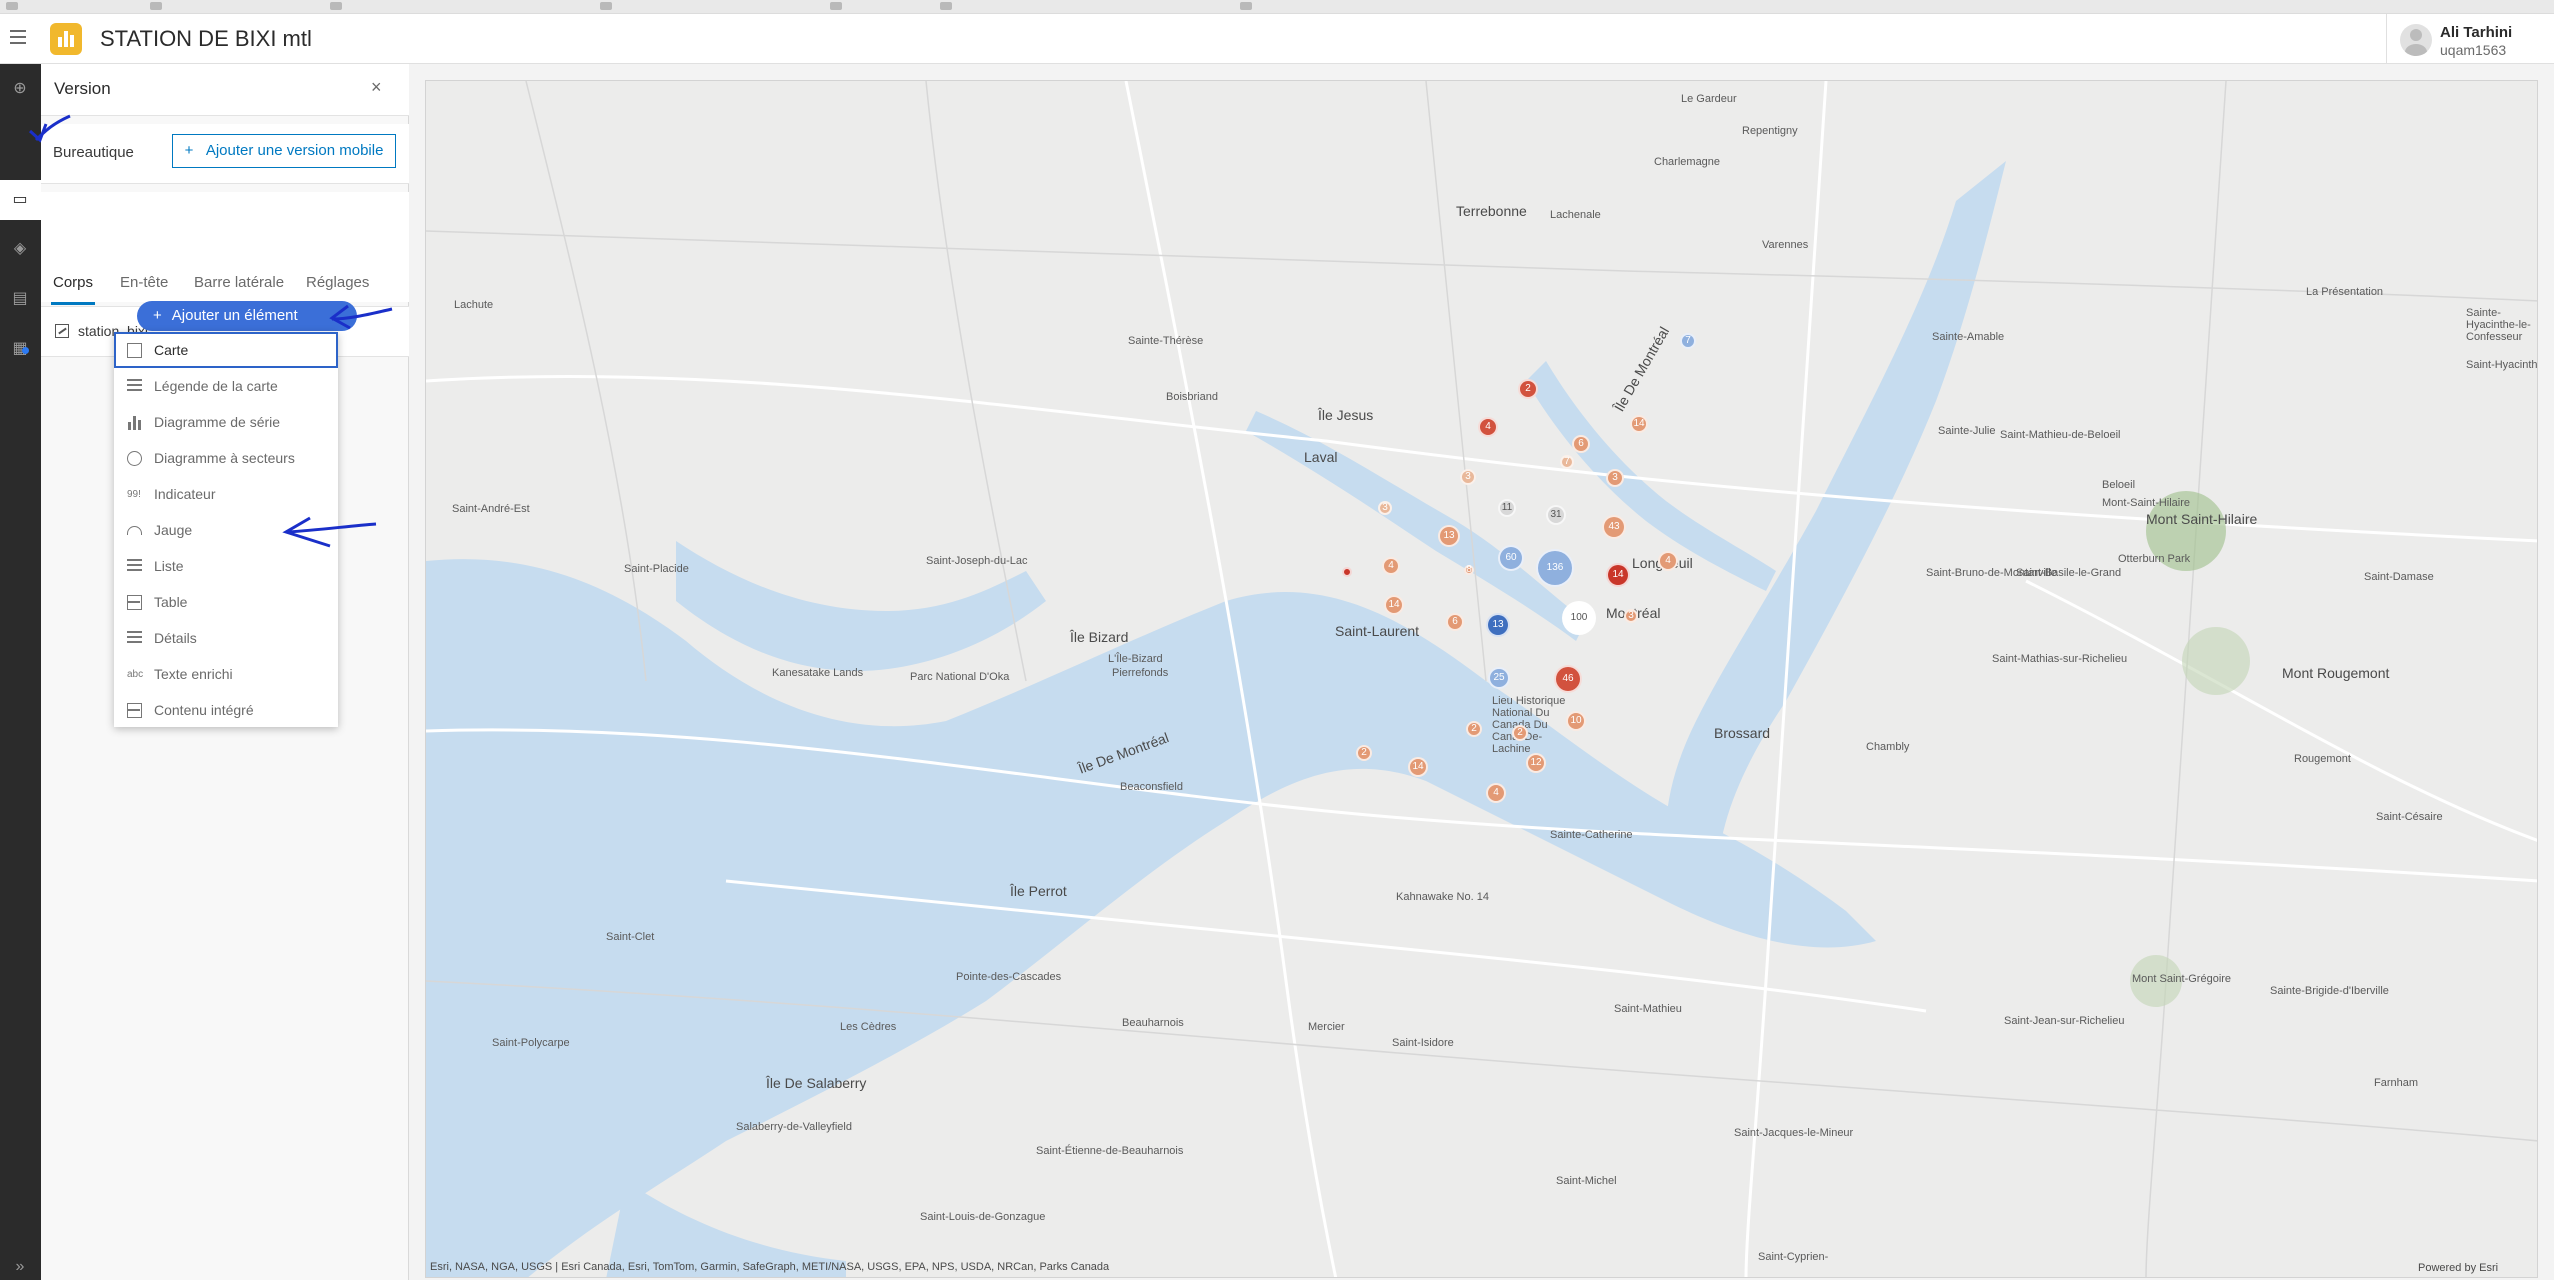  I want to click on map-label: Saint-Michel, so click(1586, 1181).